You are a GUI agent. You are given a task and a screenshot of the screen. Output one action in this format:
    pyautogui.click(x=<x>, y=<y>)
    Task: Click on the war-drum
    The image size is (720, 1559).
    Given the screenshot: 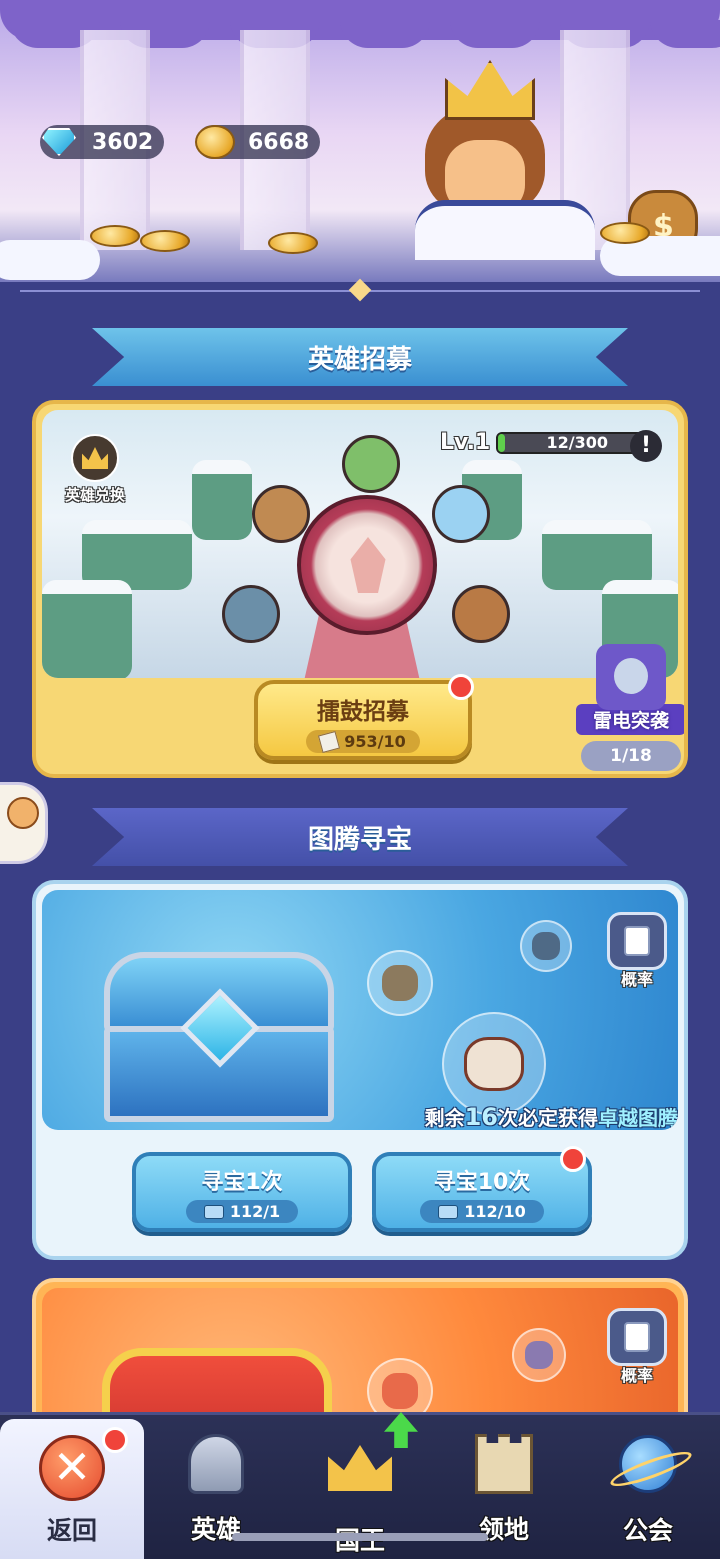 What is the action you would take?
    pyautogui.click(x=367, y=565)
    